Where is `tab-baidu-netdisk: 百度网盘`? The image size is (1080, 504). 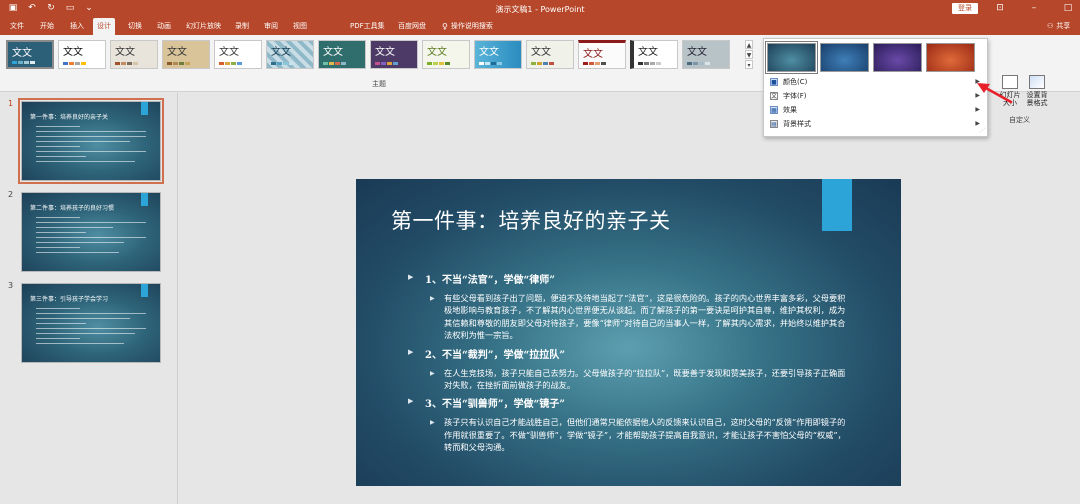
tab-baidu-netdisk: 百度网盘 is located at coordinates (412, 26).